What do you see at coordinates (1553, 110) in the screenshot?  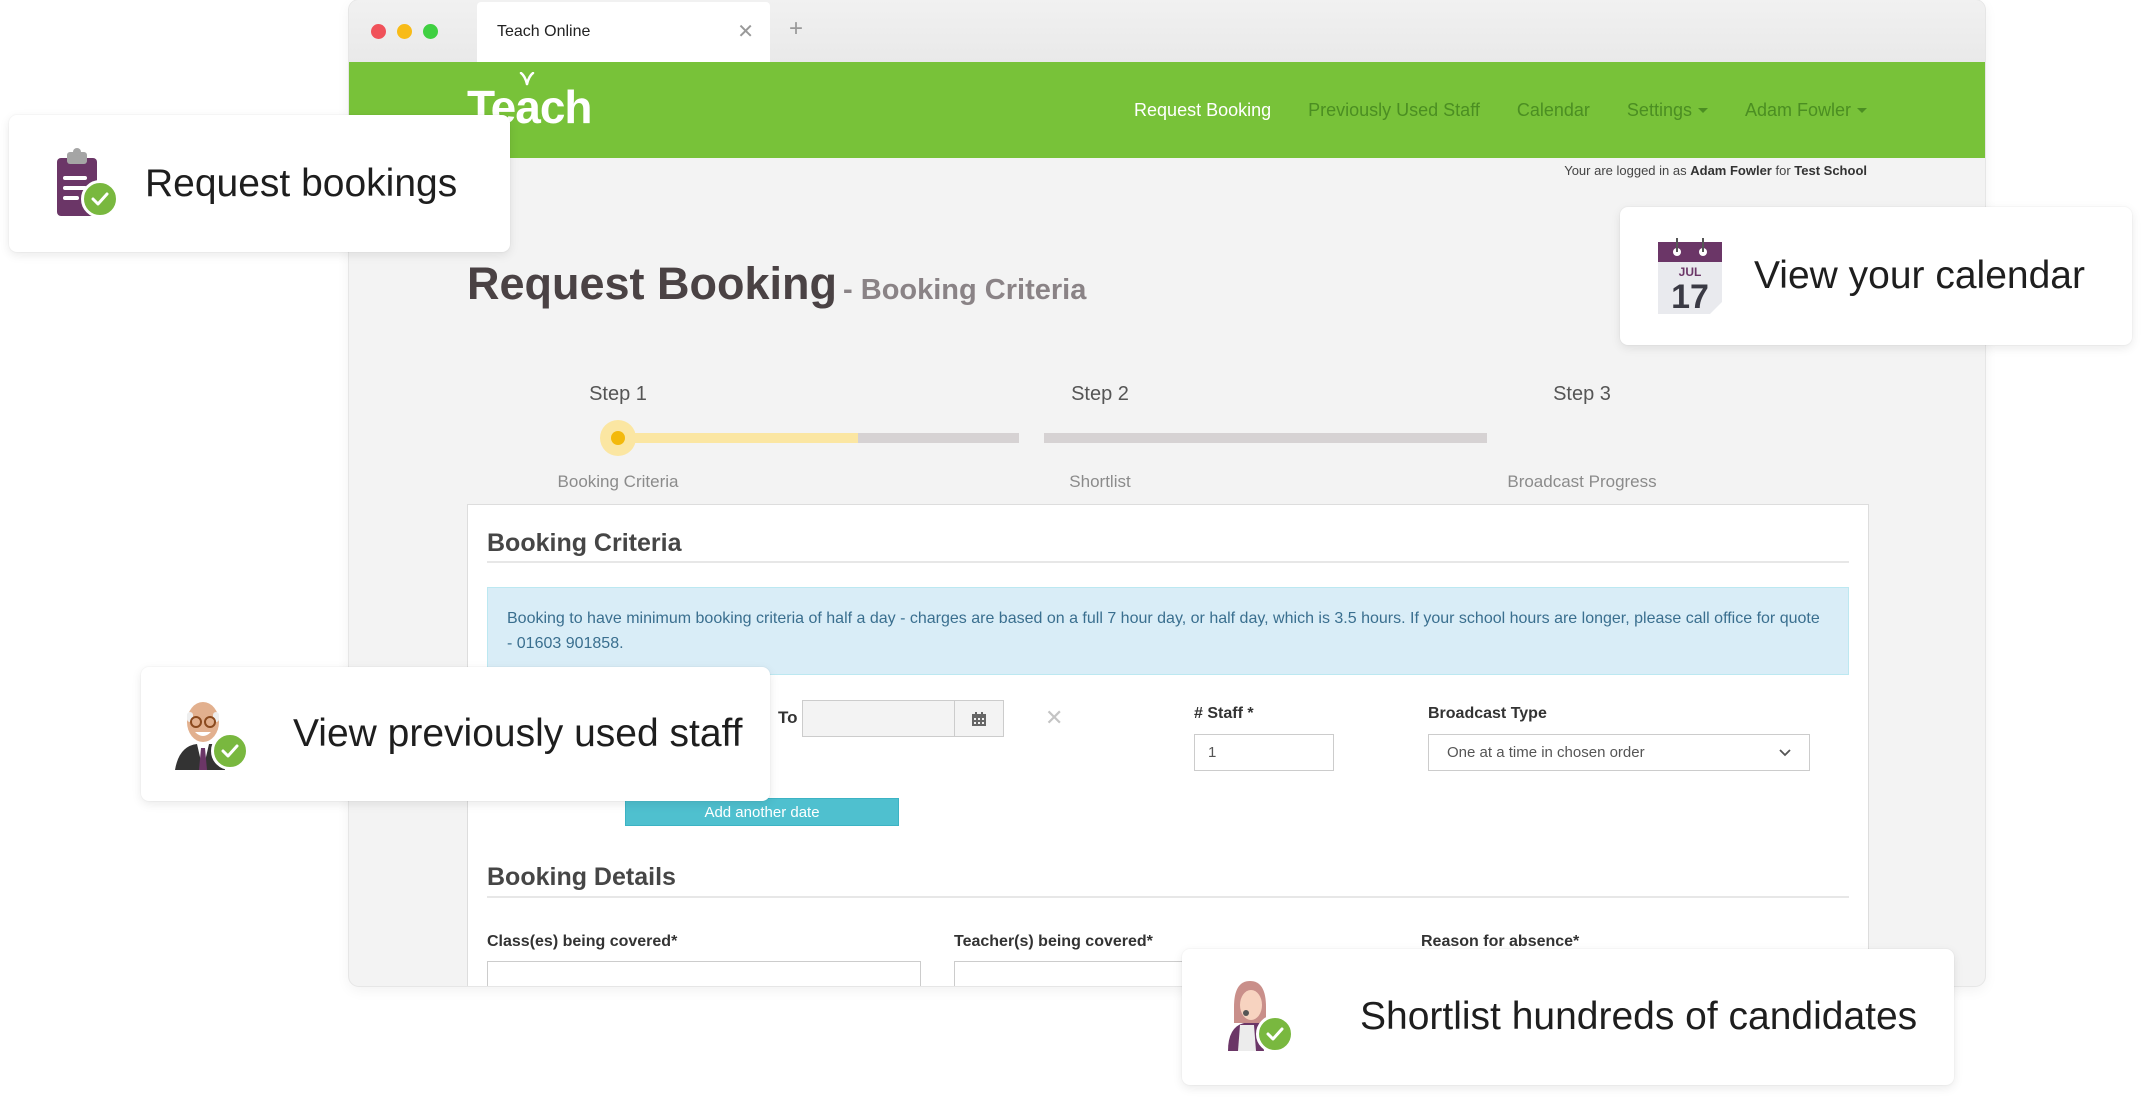 I see `nav-calendar: Calendar` at bounding box center [1553, 110].